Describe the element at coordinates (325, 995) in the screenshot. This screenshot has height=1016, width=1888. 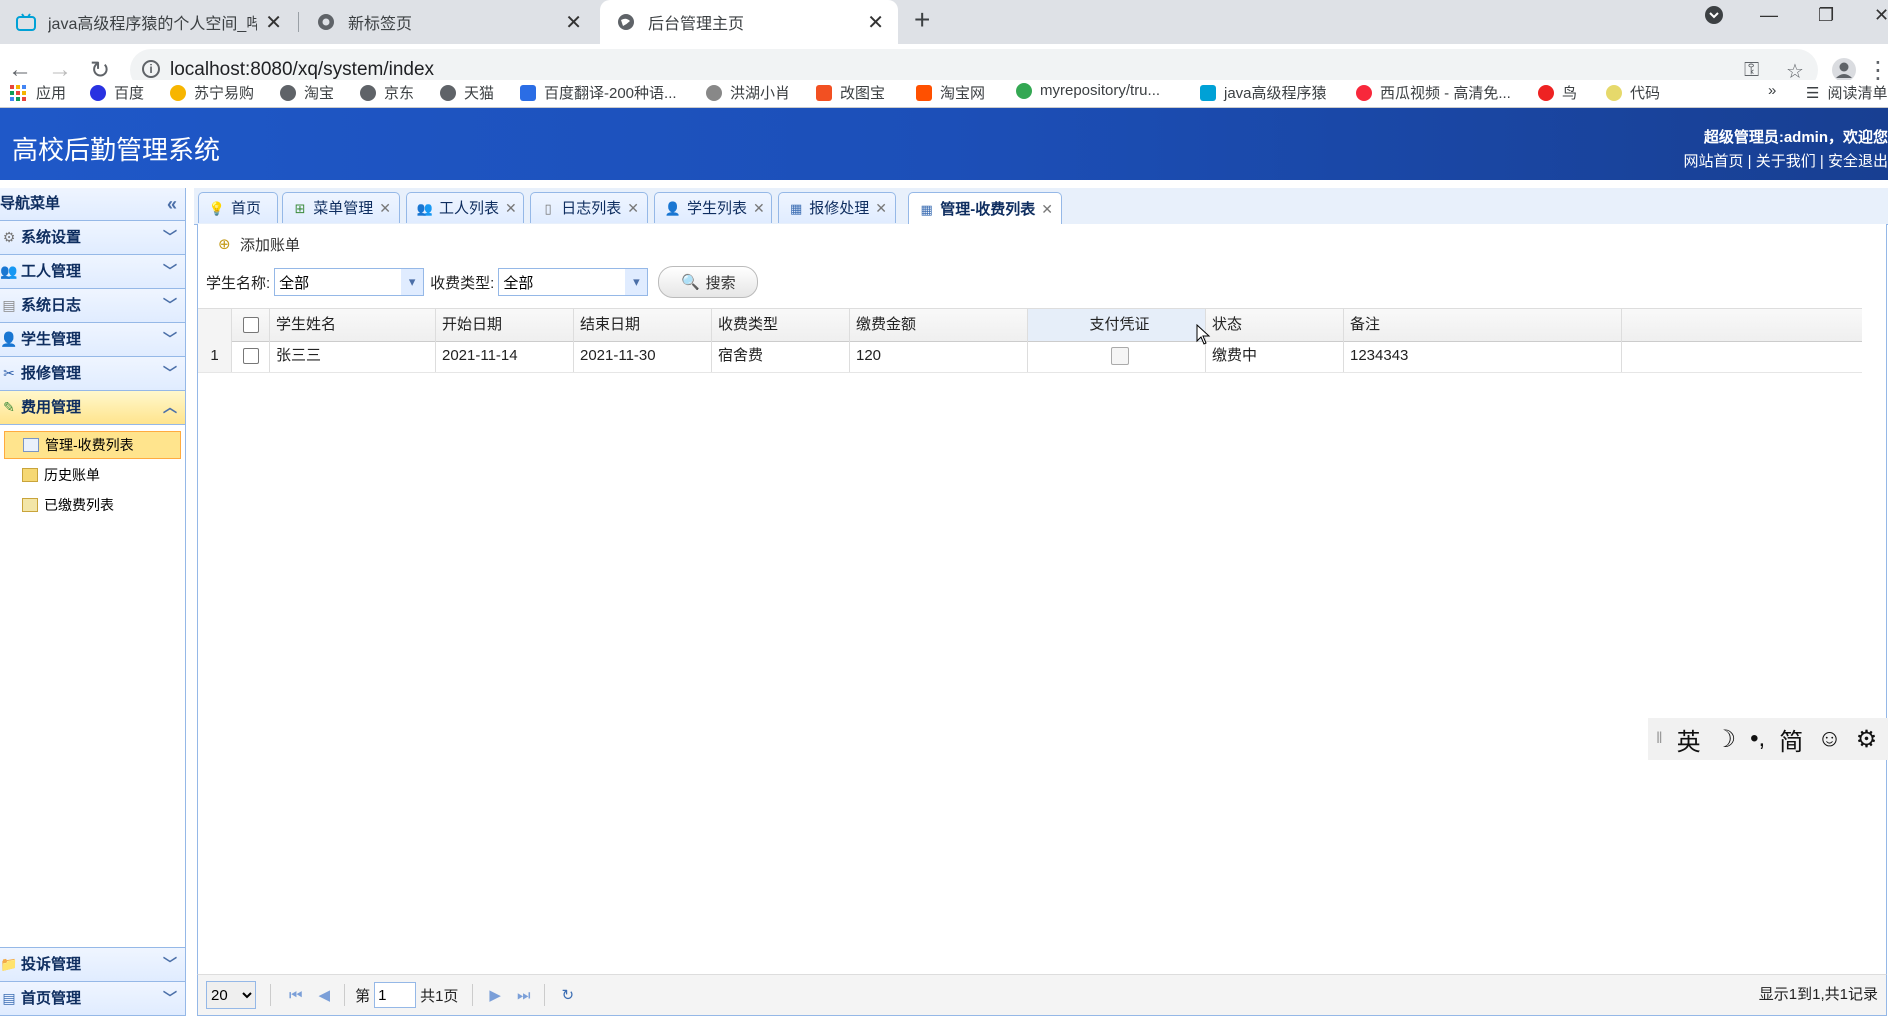
I see `prev-page-icon: ◀` at that location.